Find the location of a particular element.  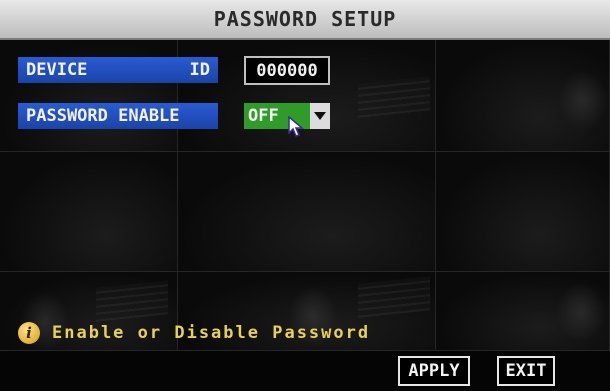

password-enable-label: PASSWORD ENABLE is located at coordinates (118, 116).